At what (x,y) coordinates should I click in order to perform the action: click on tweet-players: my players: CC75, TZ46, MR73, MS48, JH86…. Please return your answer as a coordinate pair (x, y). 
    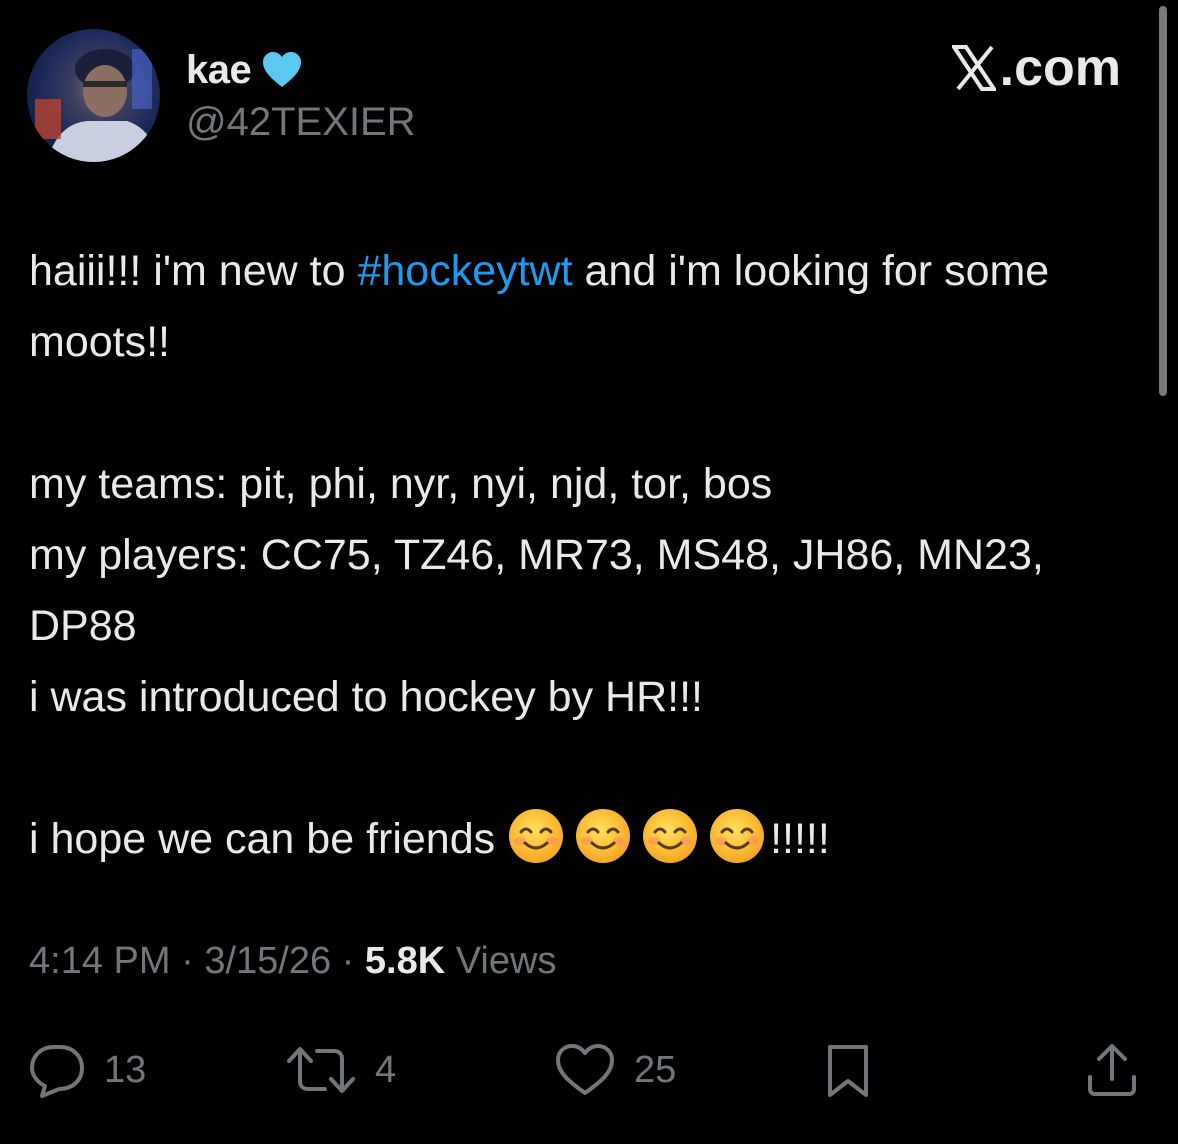
    Looking at the image, I should click on (536, 590).